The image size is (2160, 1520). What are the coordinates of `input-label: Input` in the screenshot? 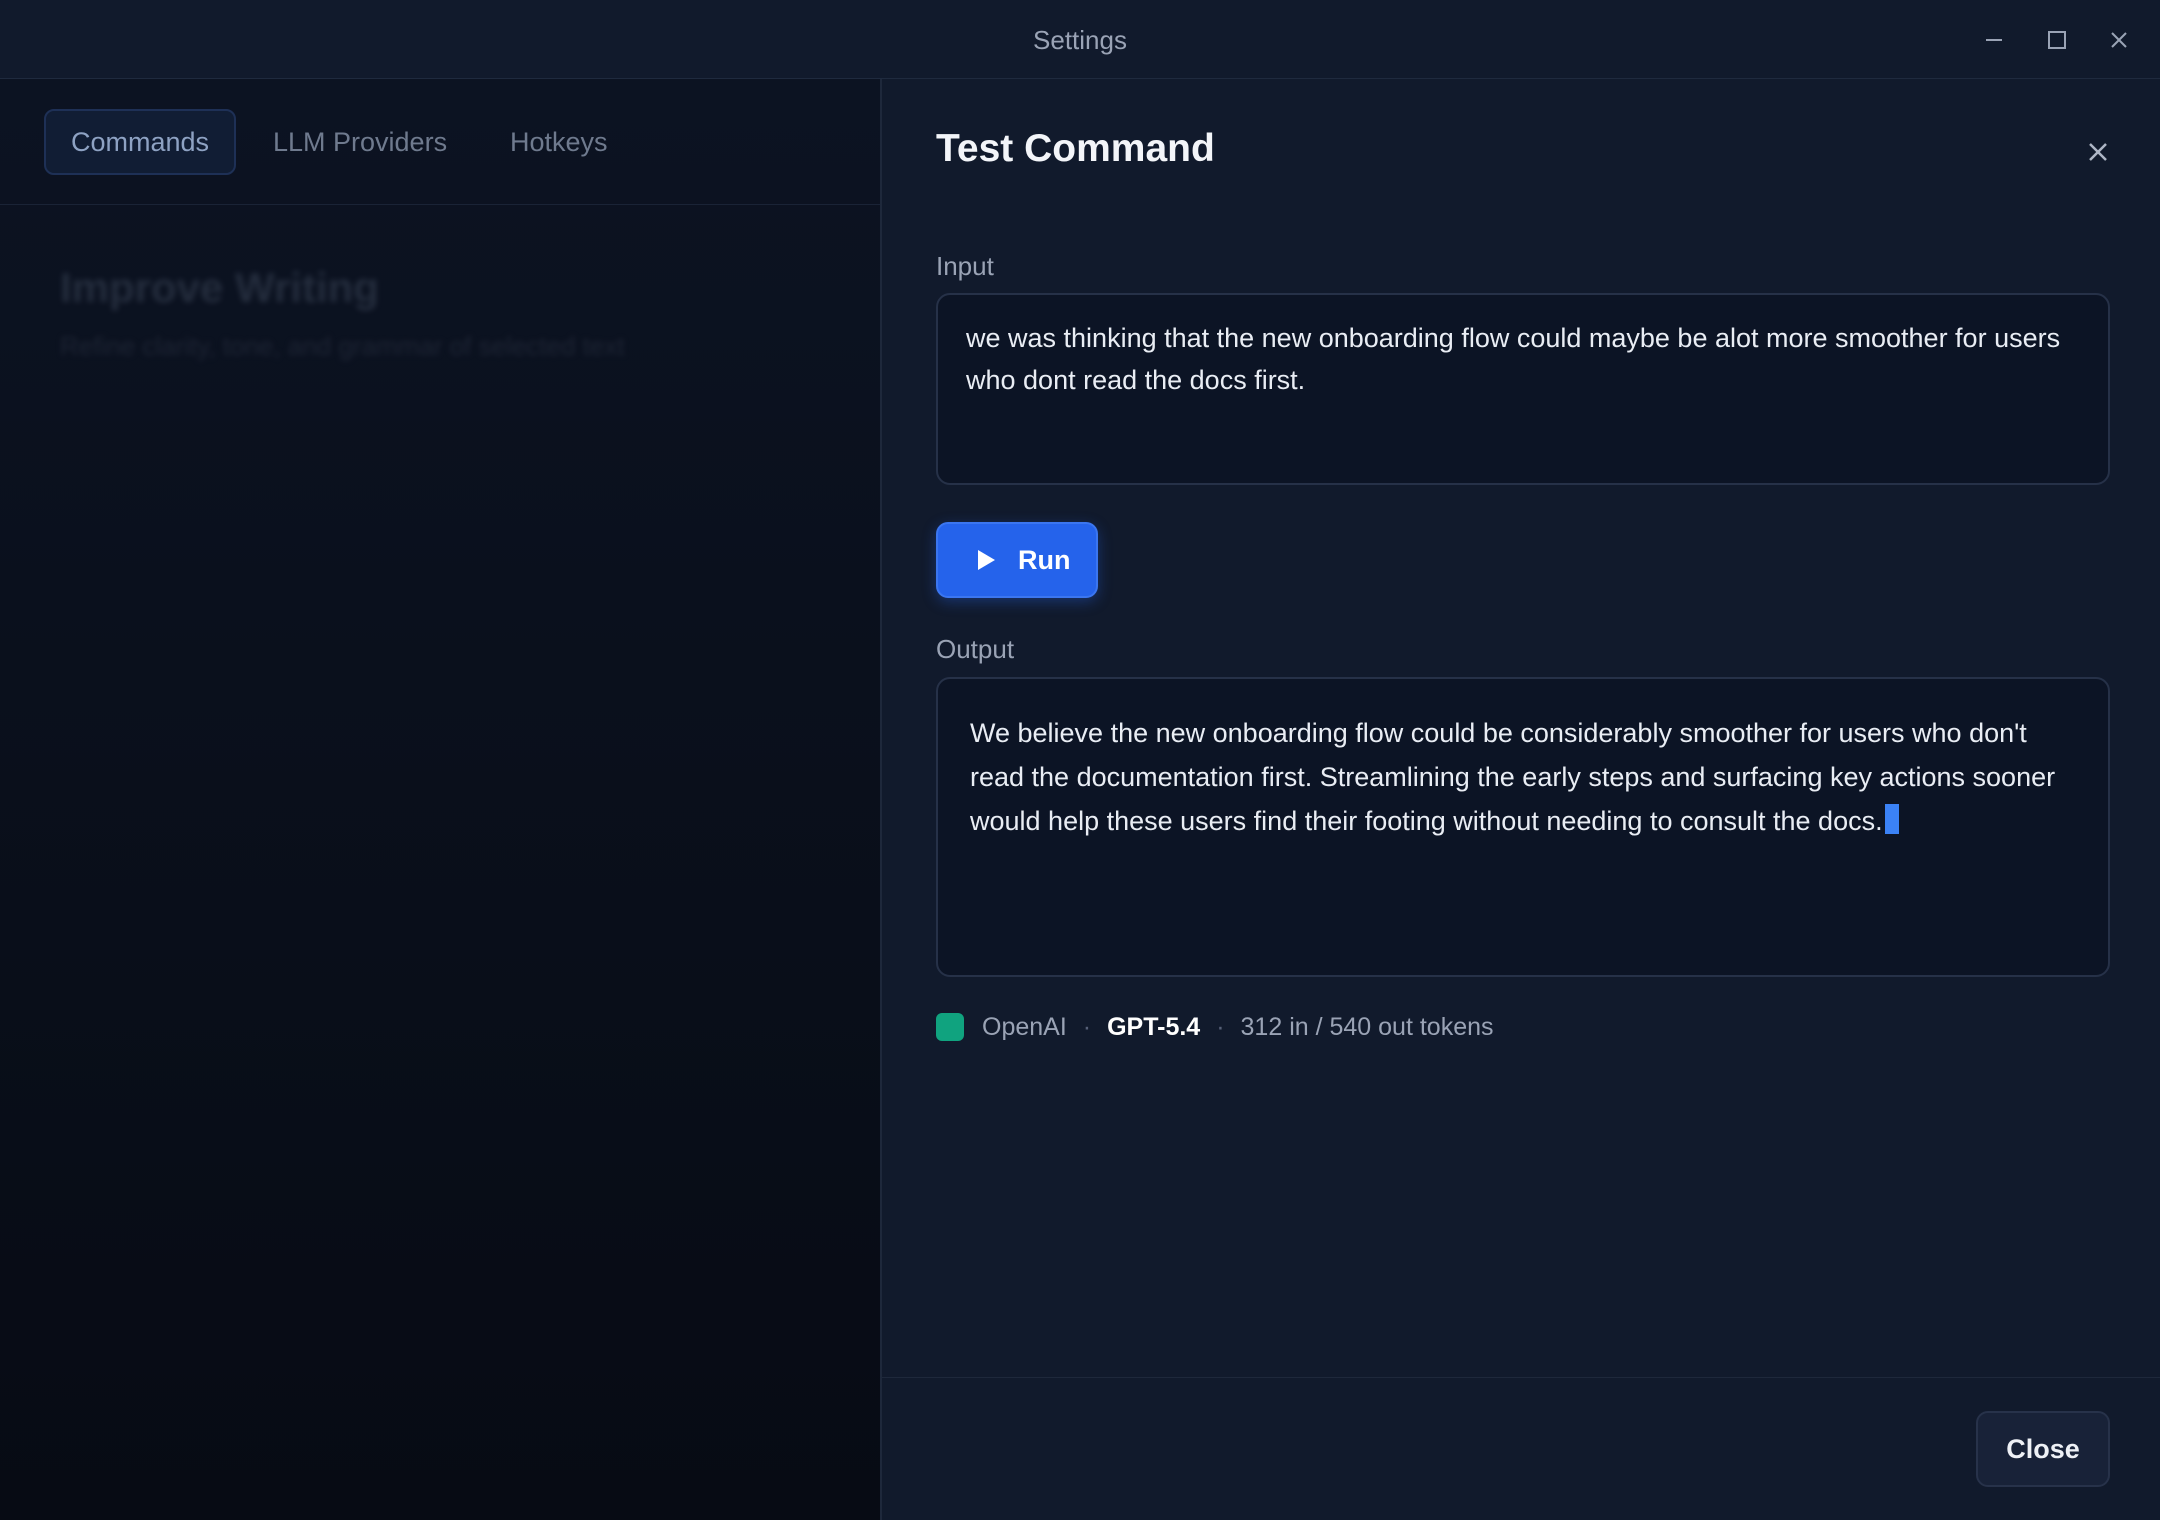 It's located at (965, 266).